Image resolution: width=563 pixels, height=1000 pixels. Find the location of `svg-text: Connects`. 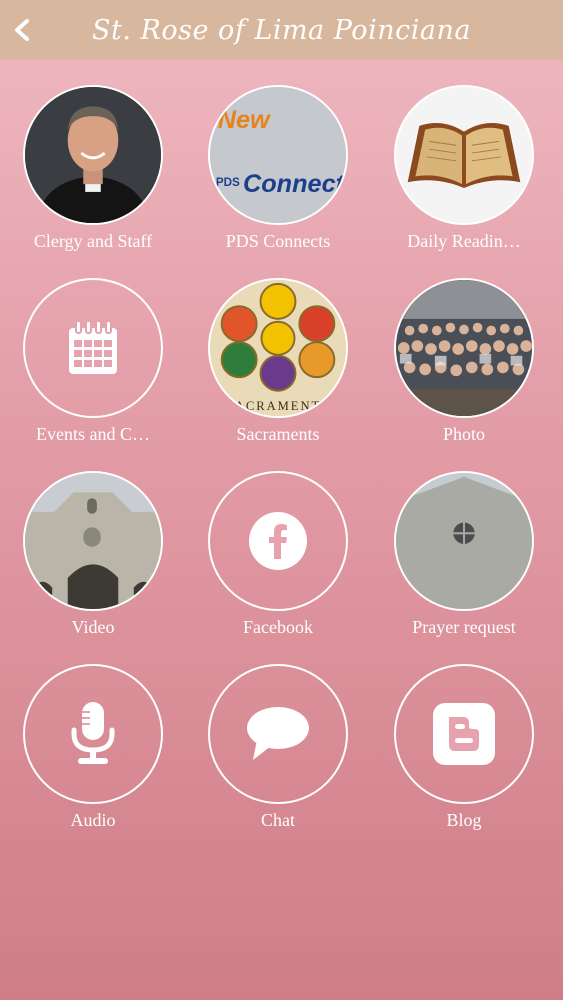

svg-text: Connects is located at coordinates (294, 184).